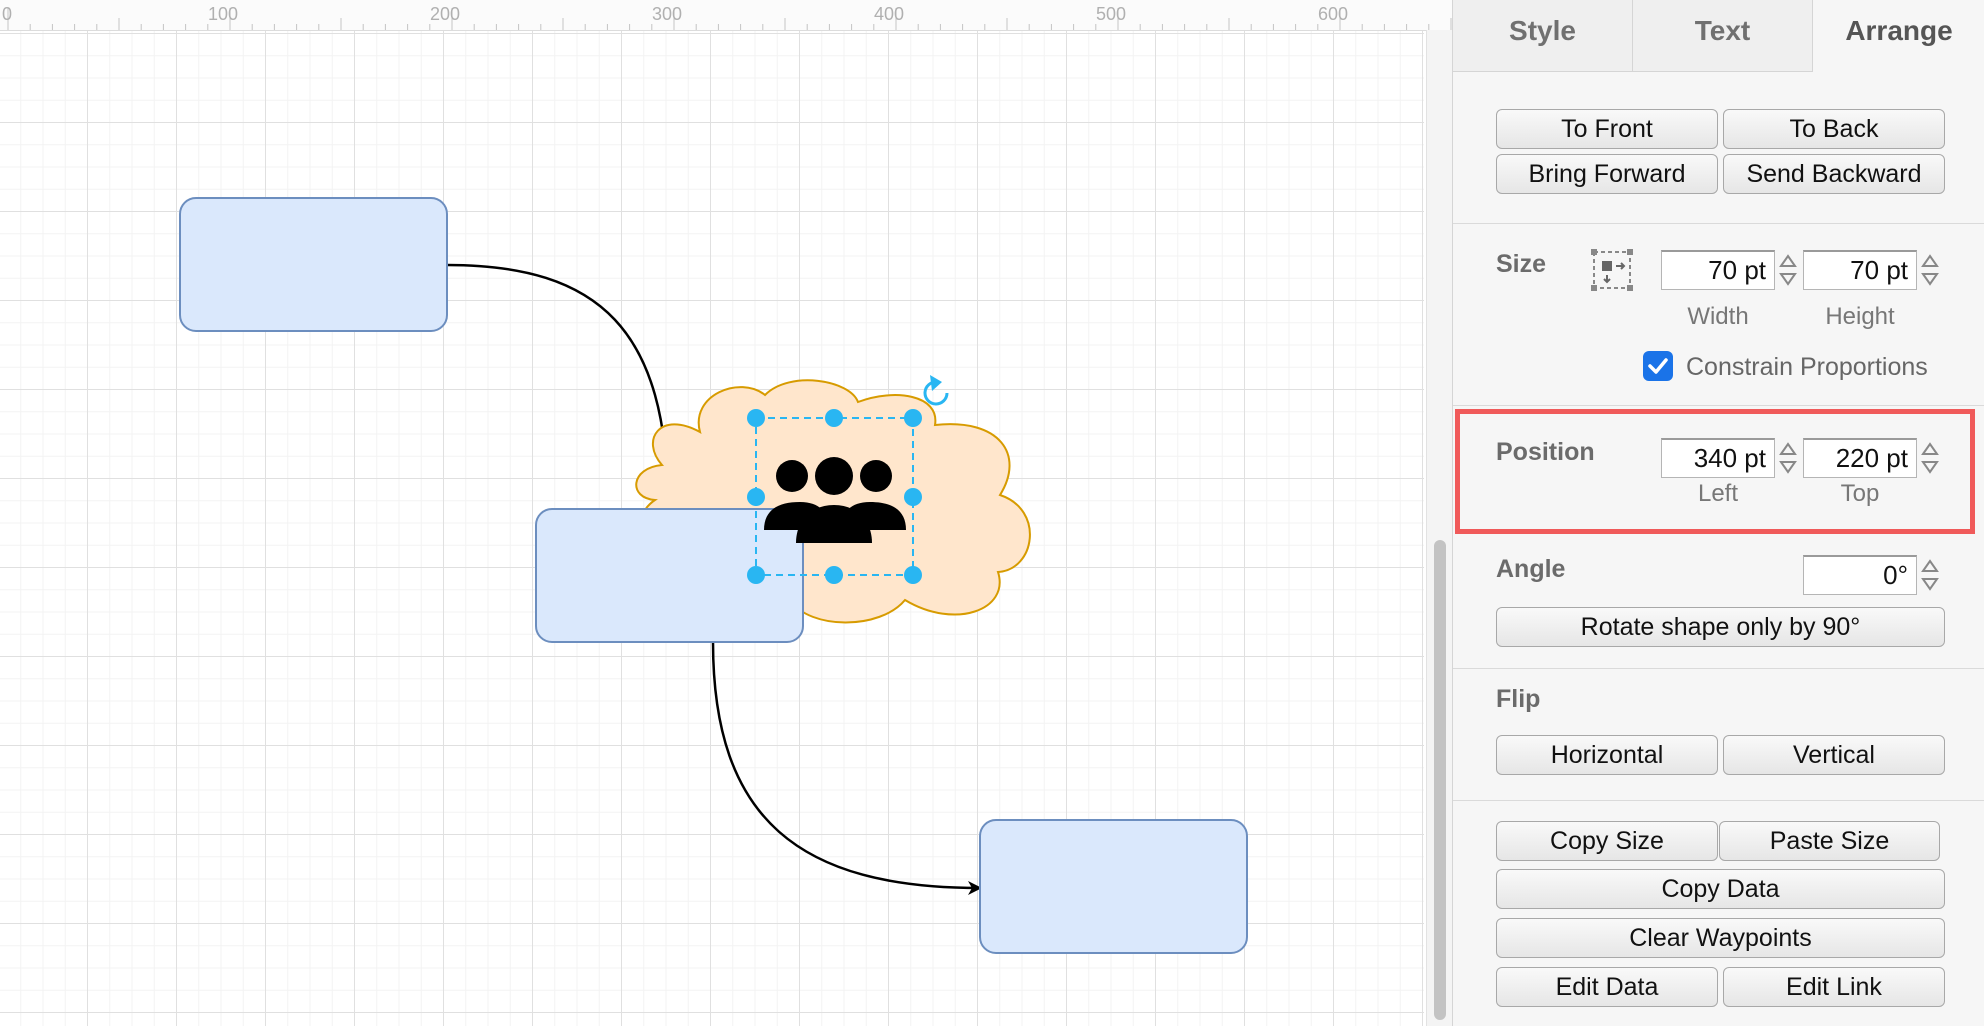 This screenshot has width=1984, height=1026. Describe the element at coordinates (1834, 987) in the screenshot. I see `edit-link-button: Edit Link` at that location.